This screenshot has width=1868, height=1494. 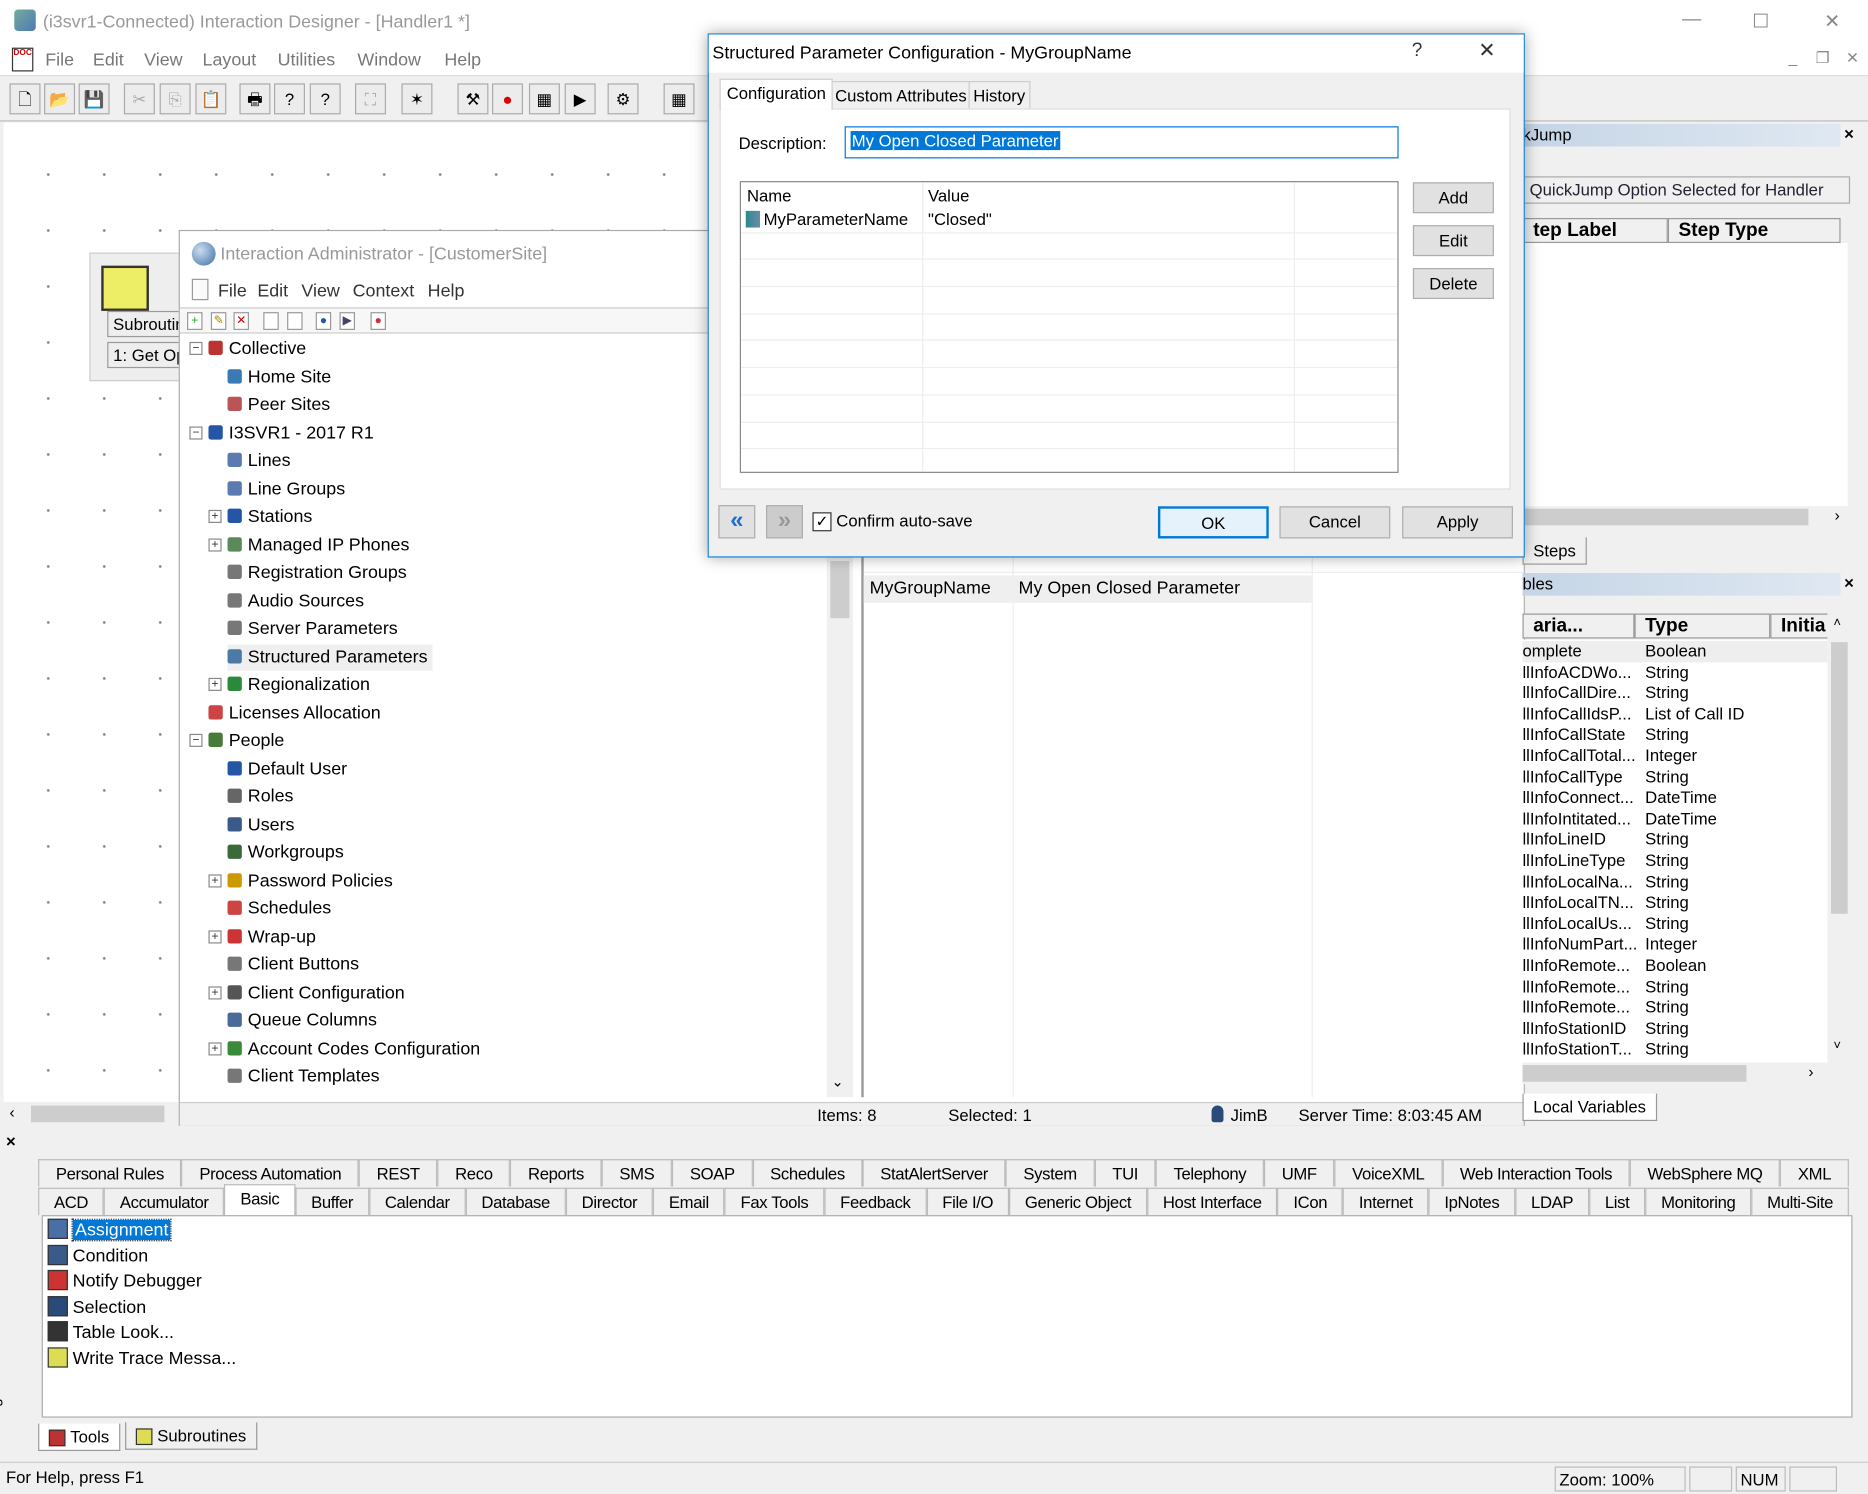 What do you see at coordinates (769, 195) in the screenshot?
I see `column-name: Name` at bounding box center [769, 195].